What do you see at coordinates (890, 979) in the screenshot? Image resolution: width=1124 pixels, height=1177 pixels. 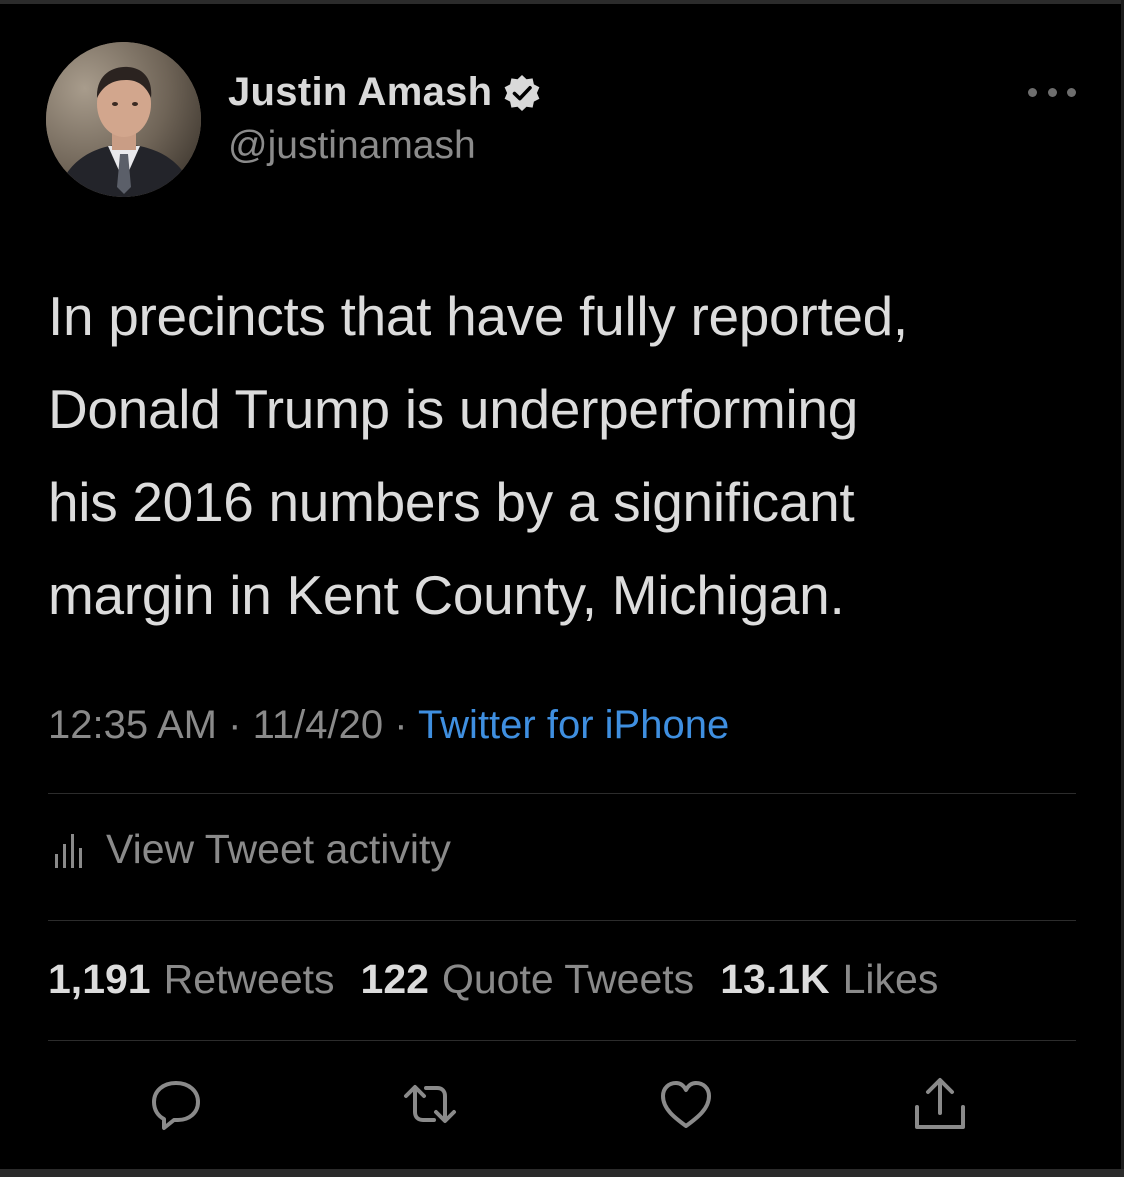 I see `likes-label: Likes` at bounding box center [890, 979].